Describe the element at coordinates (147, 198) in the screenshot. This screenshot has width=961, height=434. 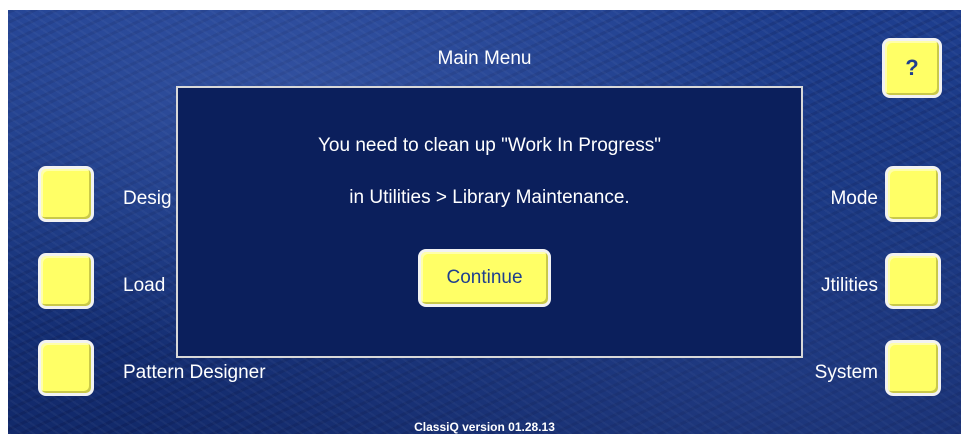
I see `design-label: Desig` at that location.